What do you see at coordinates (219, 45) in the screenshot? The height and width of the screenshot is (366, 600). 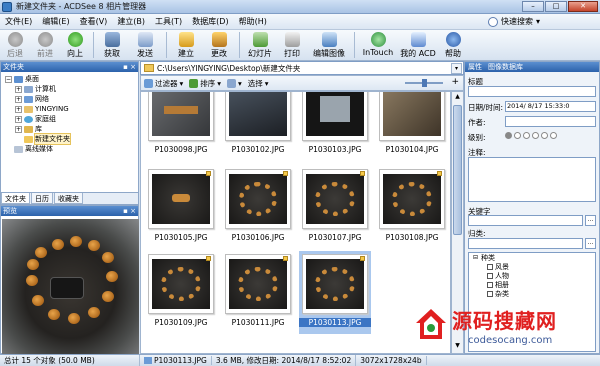 I see `edit-button: 更改` at bounding box center [219, 45].